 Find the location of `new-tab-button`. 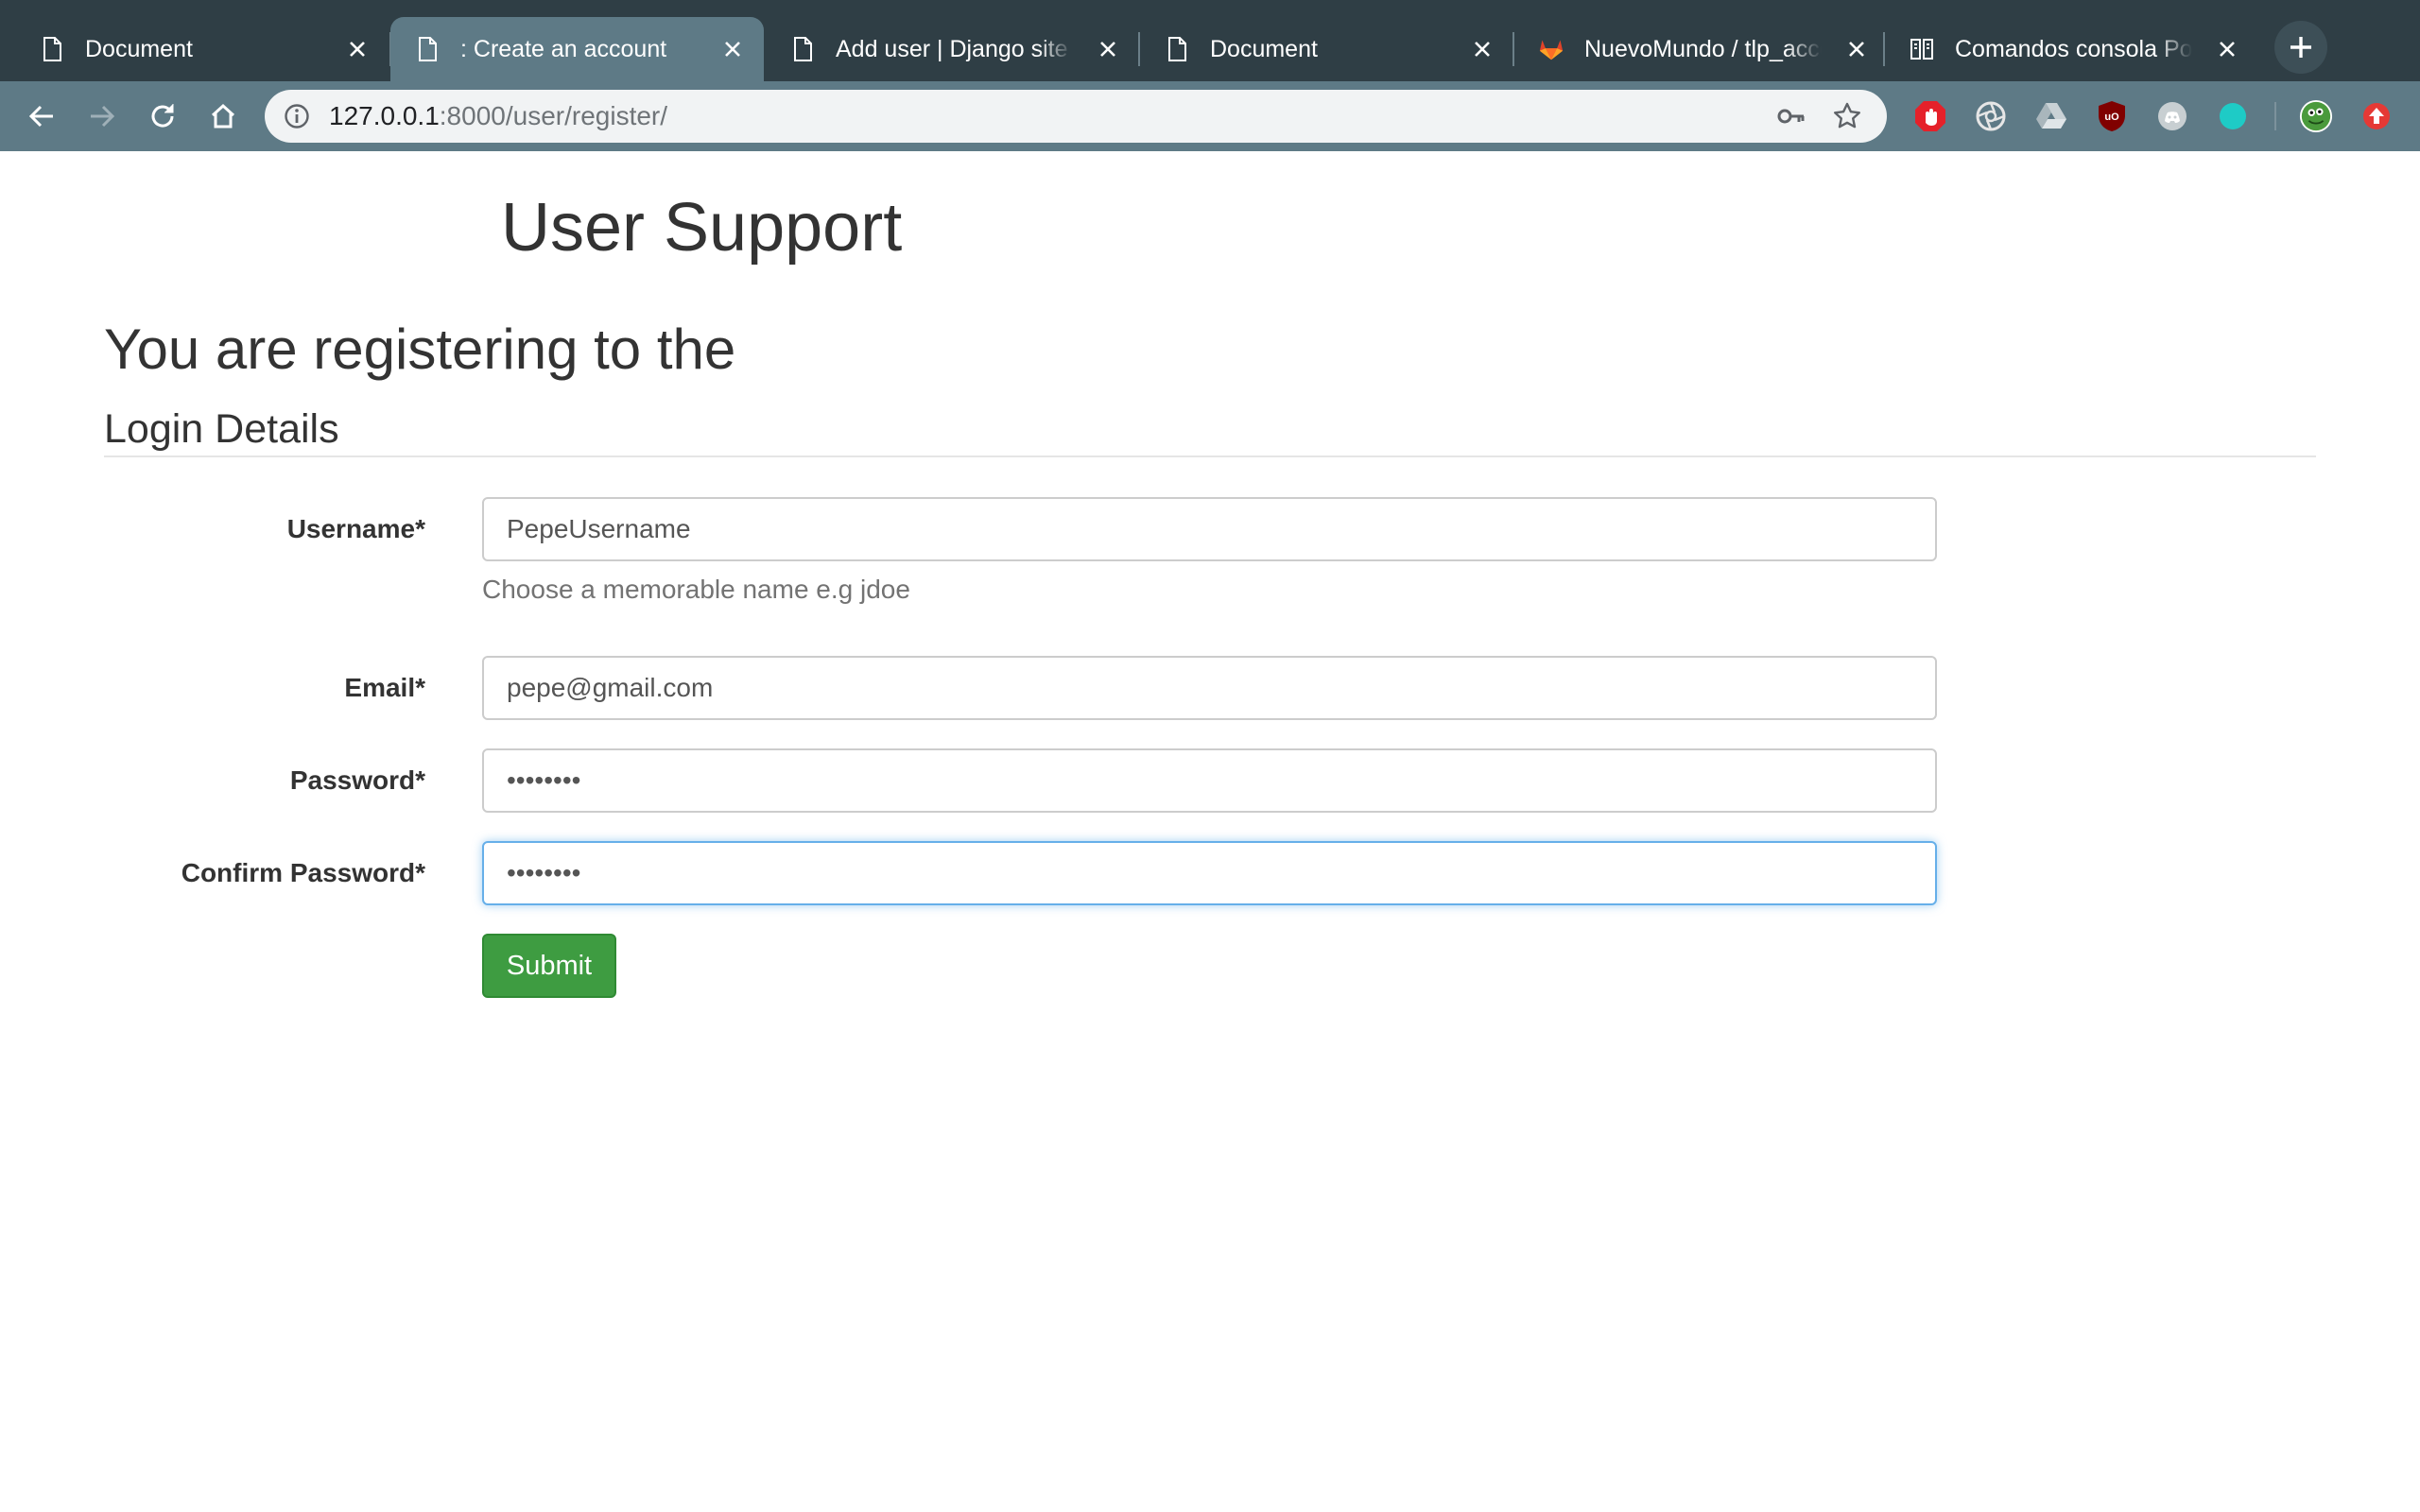

new-tab-button is located at coordinates (2301, 47).